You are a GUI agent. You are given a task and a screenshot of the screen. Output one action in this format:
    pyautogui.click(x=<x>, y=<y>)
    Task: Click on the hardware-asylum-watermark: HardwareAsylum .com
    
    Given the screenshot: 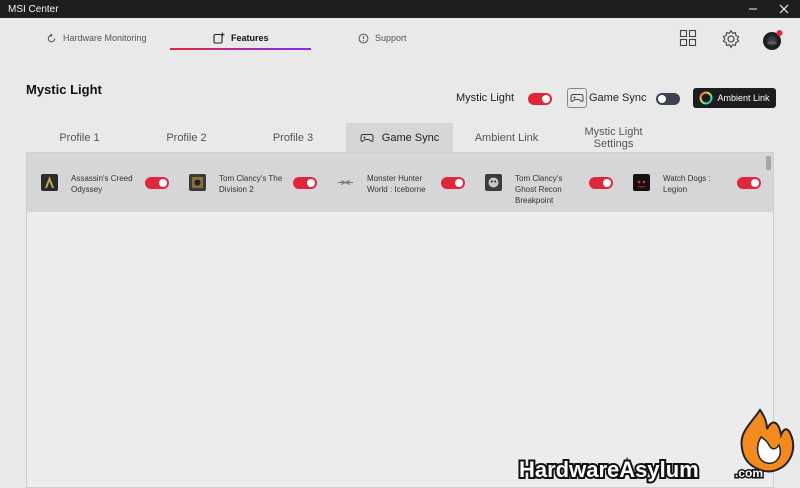 What is the action you would take?
    pyautogui.click(x=657, y=446)
    